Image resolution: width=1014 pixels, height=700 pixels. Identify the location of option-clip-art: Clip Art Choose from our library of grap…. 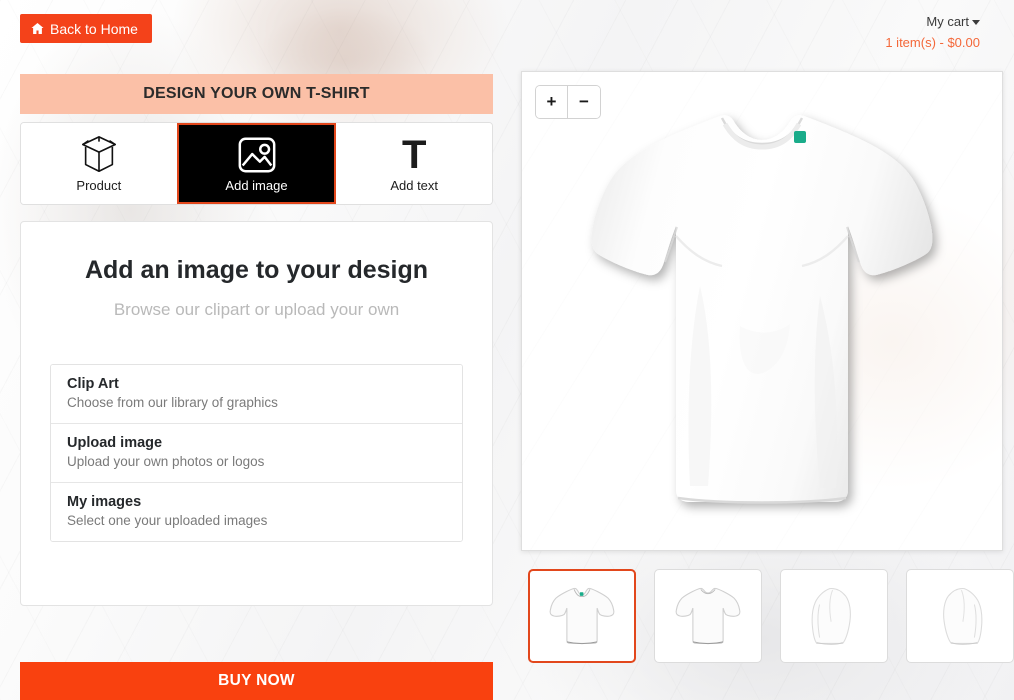
(256, 394).